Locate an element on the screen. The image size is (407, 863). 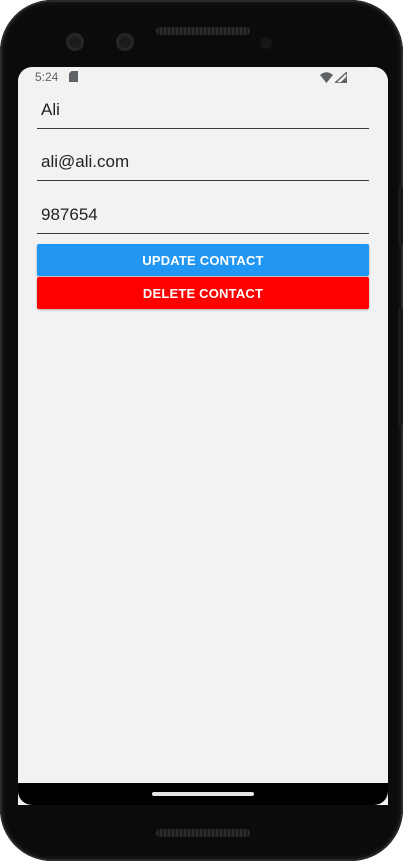
email-input is located at coordinates (199, 162).